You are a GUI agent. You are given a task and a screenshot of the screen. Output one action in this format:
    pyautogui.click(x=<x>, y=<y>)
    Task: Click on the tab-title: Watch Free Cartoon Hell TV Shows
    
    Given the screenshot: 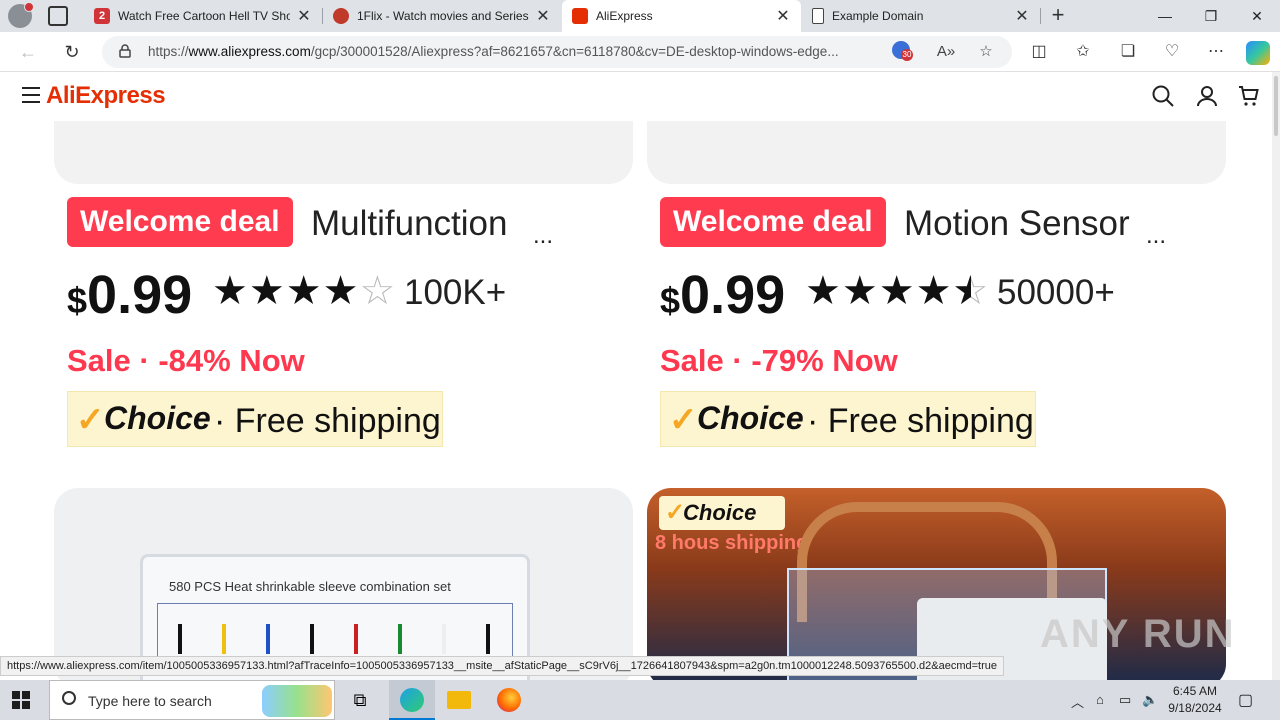 What is the action you would take?
    pyautogui.click(x=204, y=16)
    